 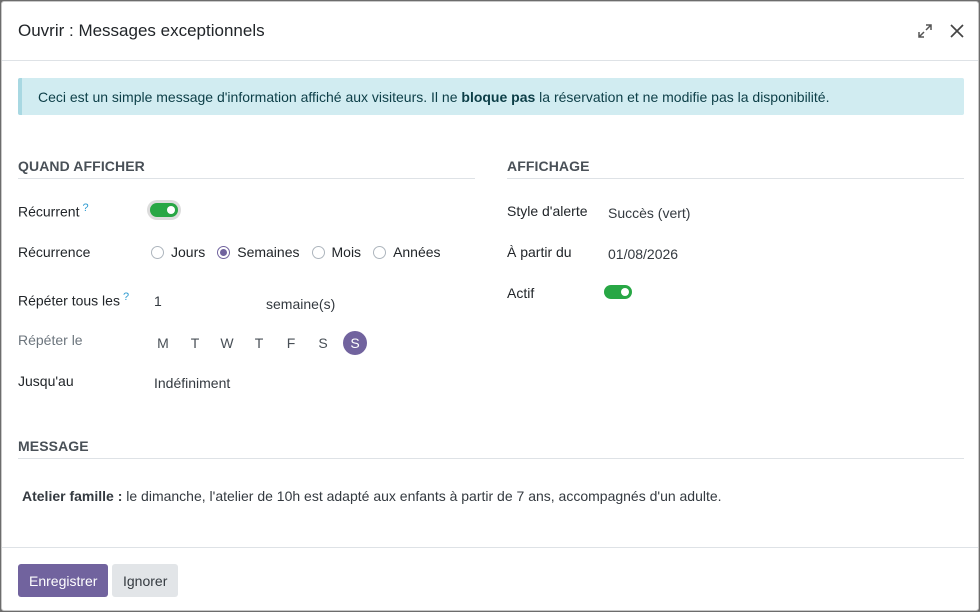 I want to click on section-display-title: AFFICHAGE, so click(x=735, y=168).